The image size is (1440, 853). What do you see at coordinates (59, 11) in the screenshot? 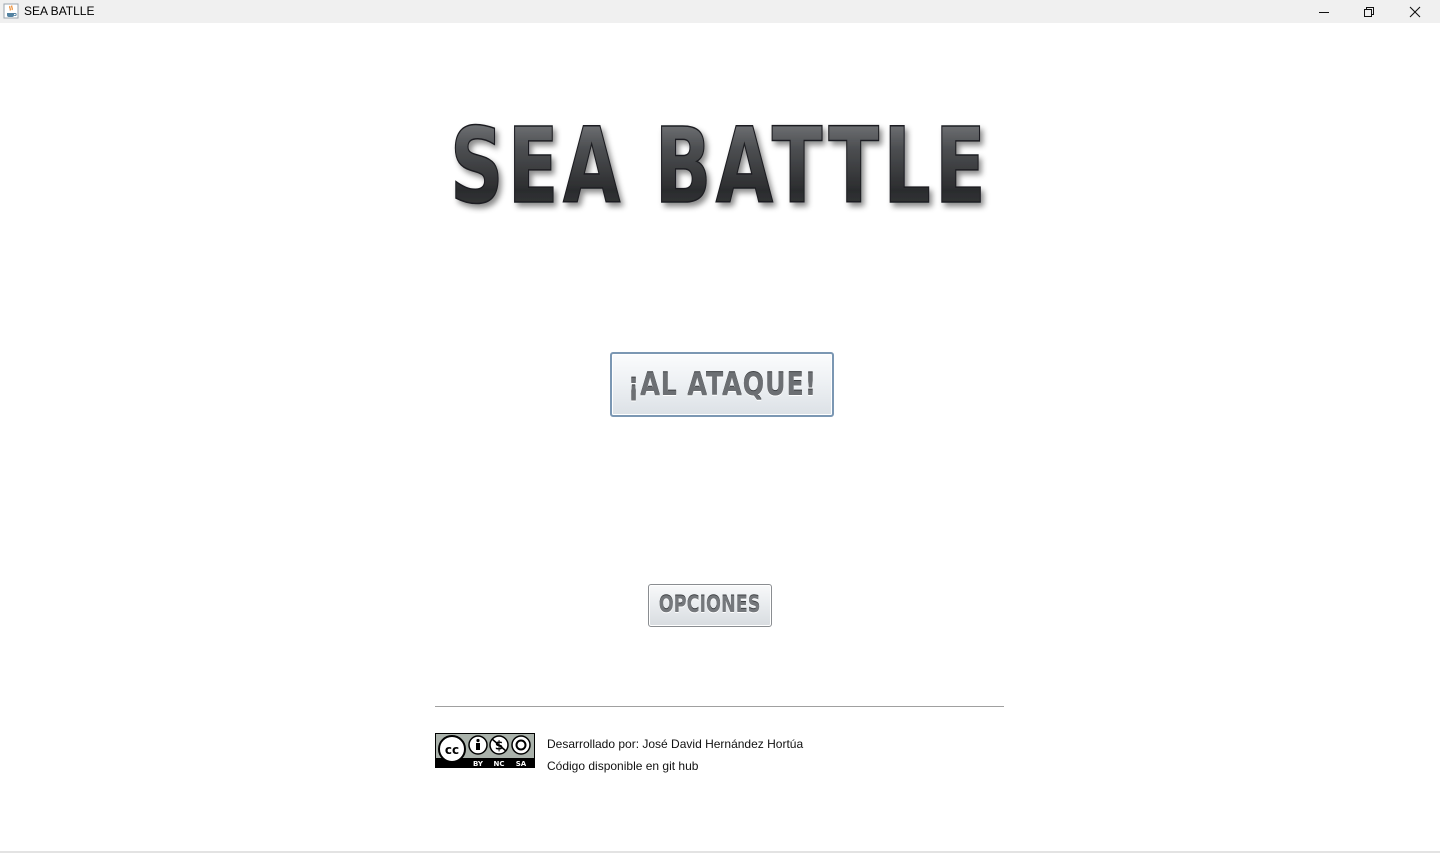
I see `window-title: SEA BATLLE` at bounding box center [59, 11].